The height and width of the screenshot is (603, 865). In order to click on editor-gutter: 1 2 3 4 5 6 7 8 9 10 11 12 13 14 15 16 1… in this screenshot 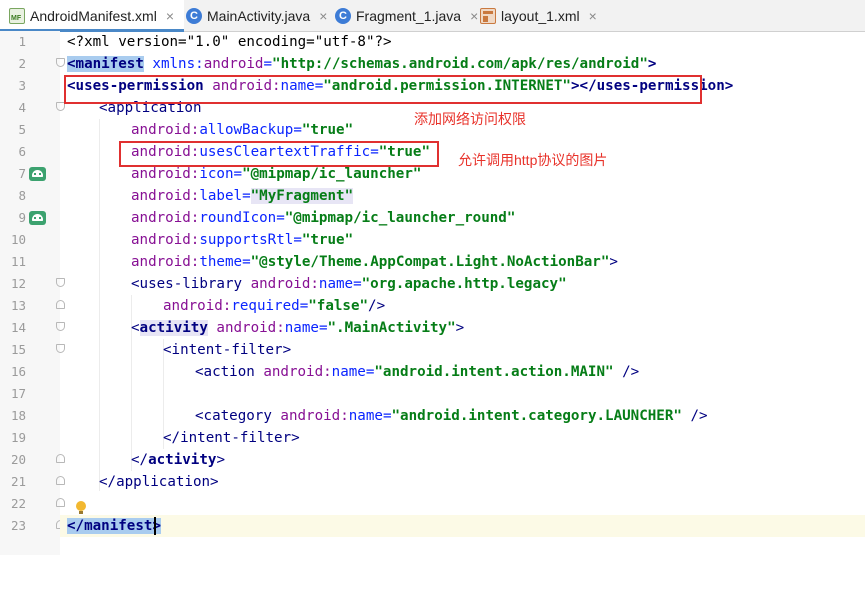, I will do `click(43, 293)`.